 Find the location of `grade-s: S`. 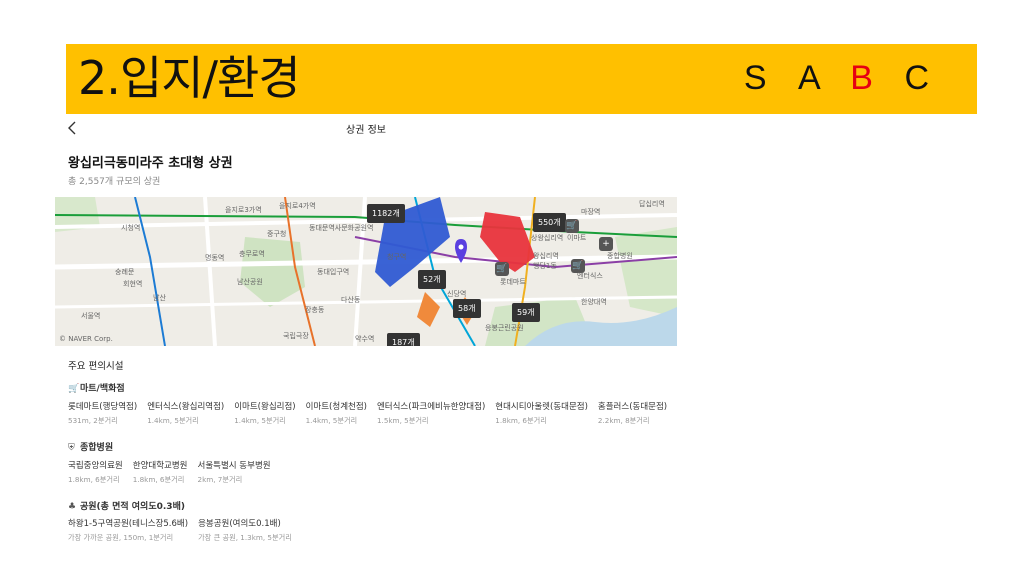

grade-s: S is located at coordinates (757, 78).